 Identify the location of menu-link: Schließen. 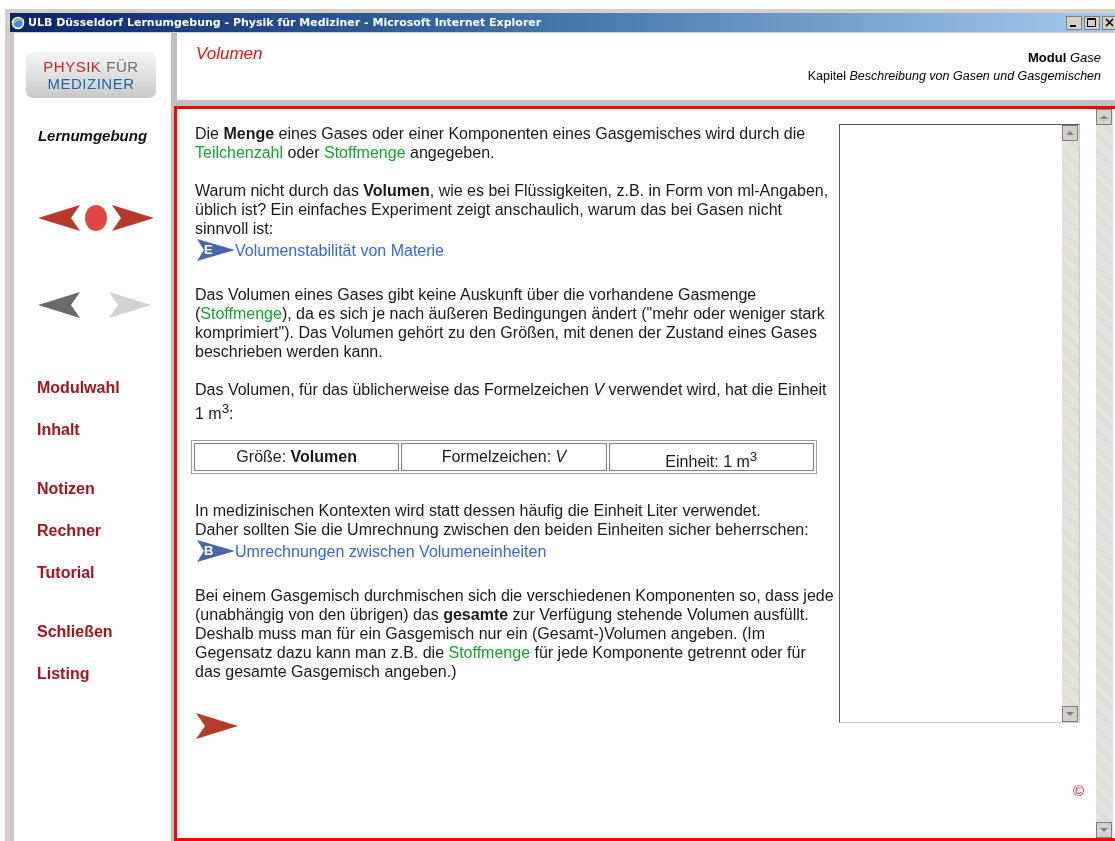
(104, 631).